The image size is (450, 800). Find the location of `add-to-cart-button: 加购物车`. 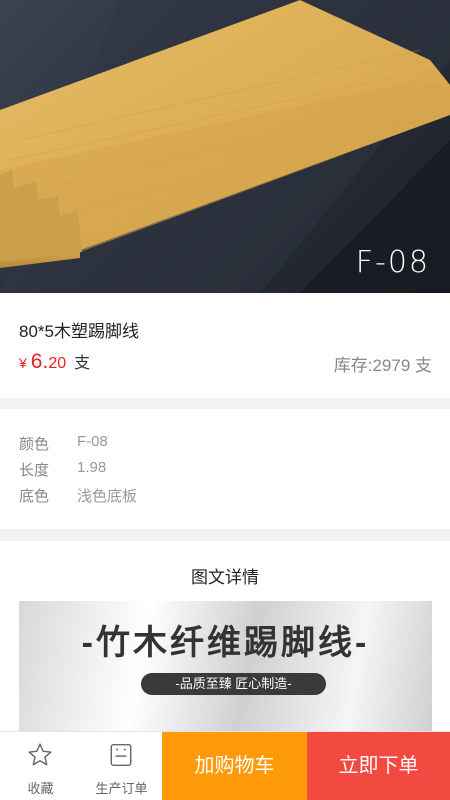

add-to-cart-button: 加购物车 is located at coordinates (234, 766).